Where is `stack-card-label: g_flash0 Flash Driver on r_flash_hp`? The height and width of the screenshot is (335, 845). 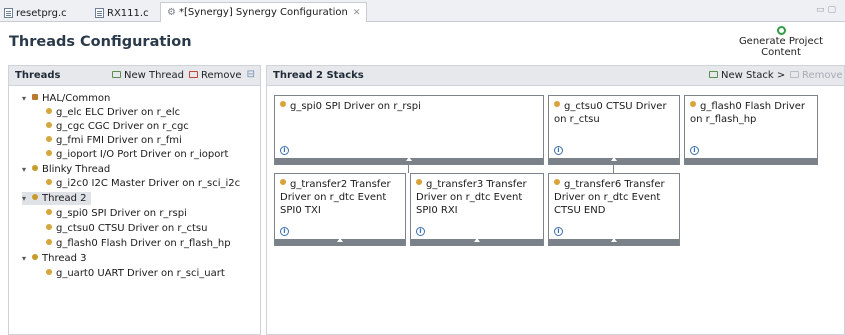 stack-card-label: g_flash0 Flash Driver on r_flash_hp is located at coordinates (748, 113).